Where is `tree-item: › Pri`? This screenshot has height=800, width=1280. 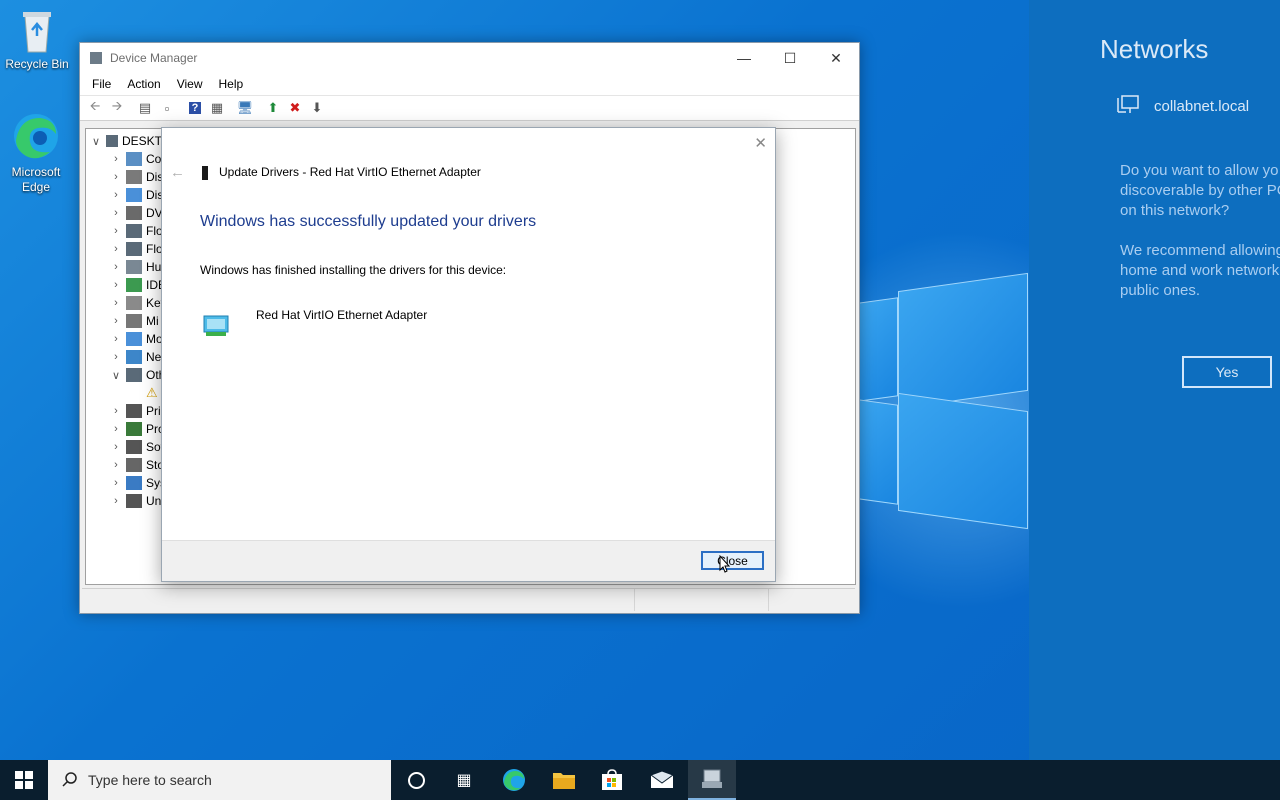
tree-item: › Pri is located at coordinates (135, 411).